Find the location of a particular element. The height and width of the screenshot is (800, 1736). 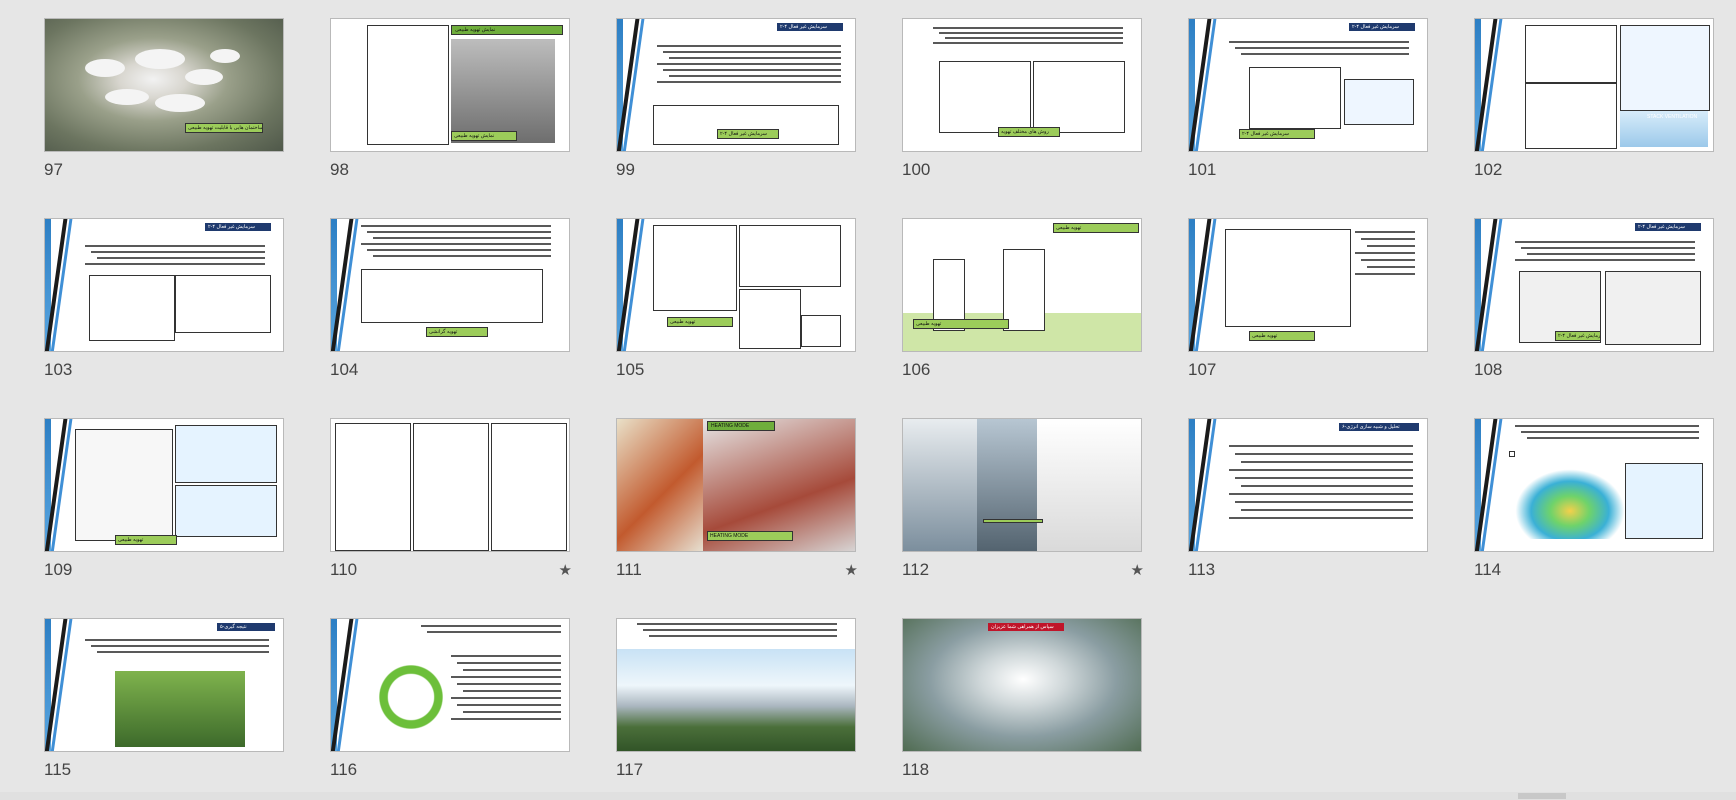

slide-thumbnail-114: 114 is located at coordinates (1595, 505).